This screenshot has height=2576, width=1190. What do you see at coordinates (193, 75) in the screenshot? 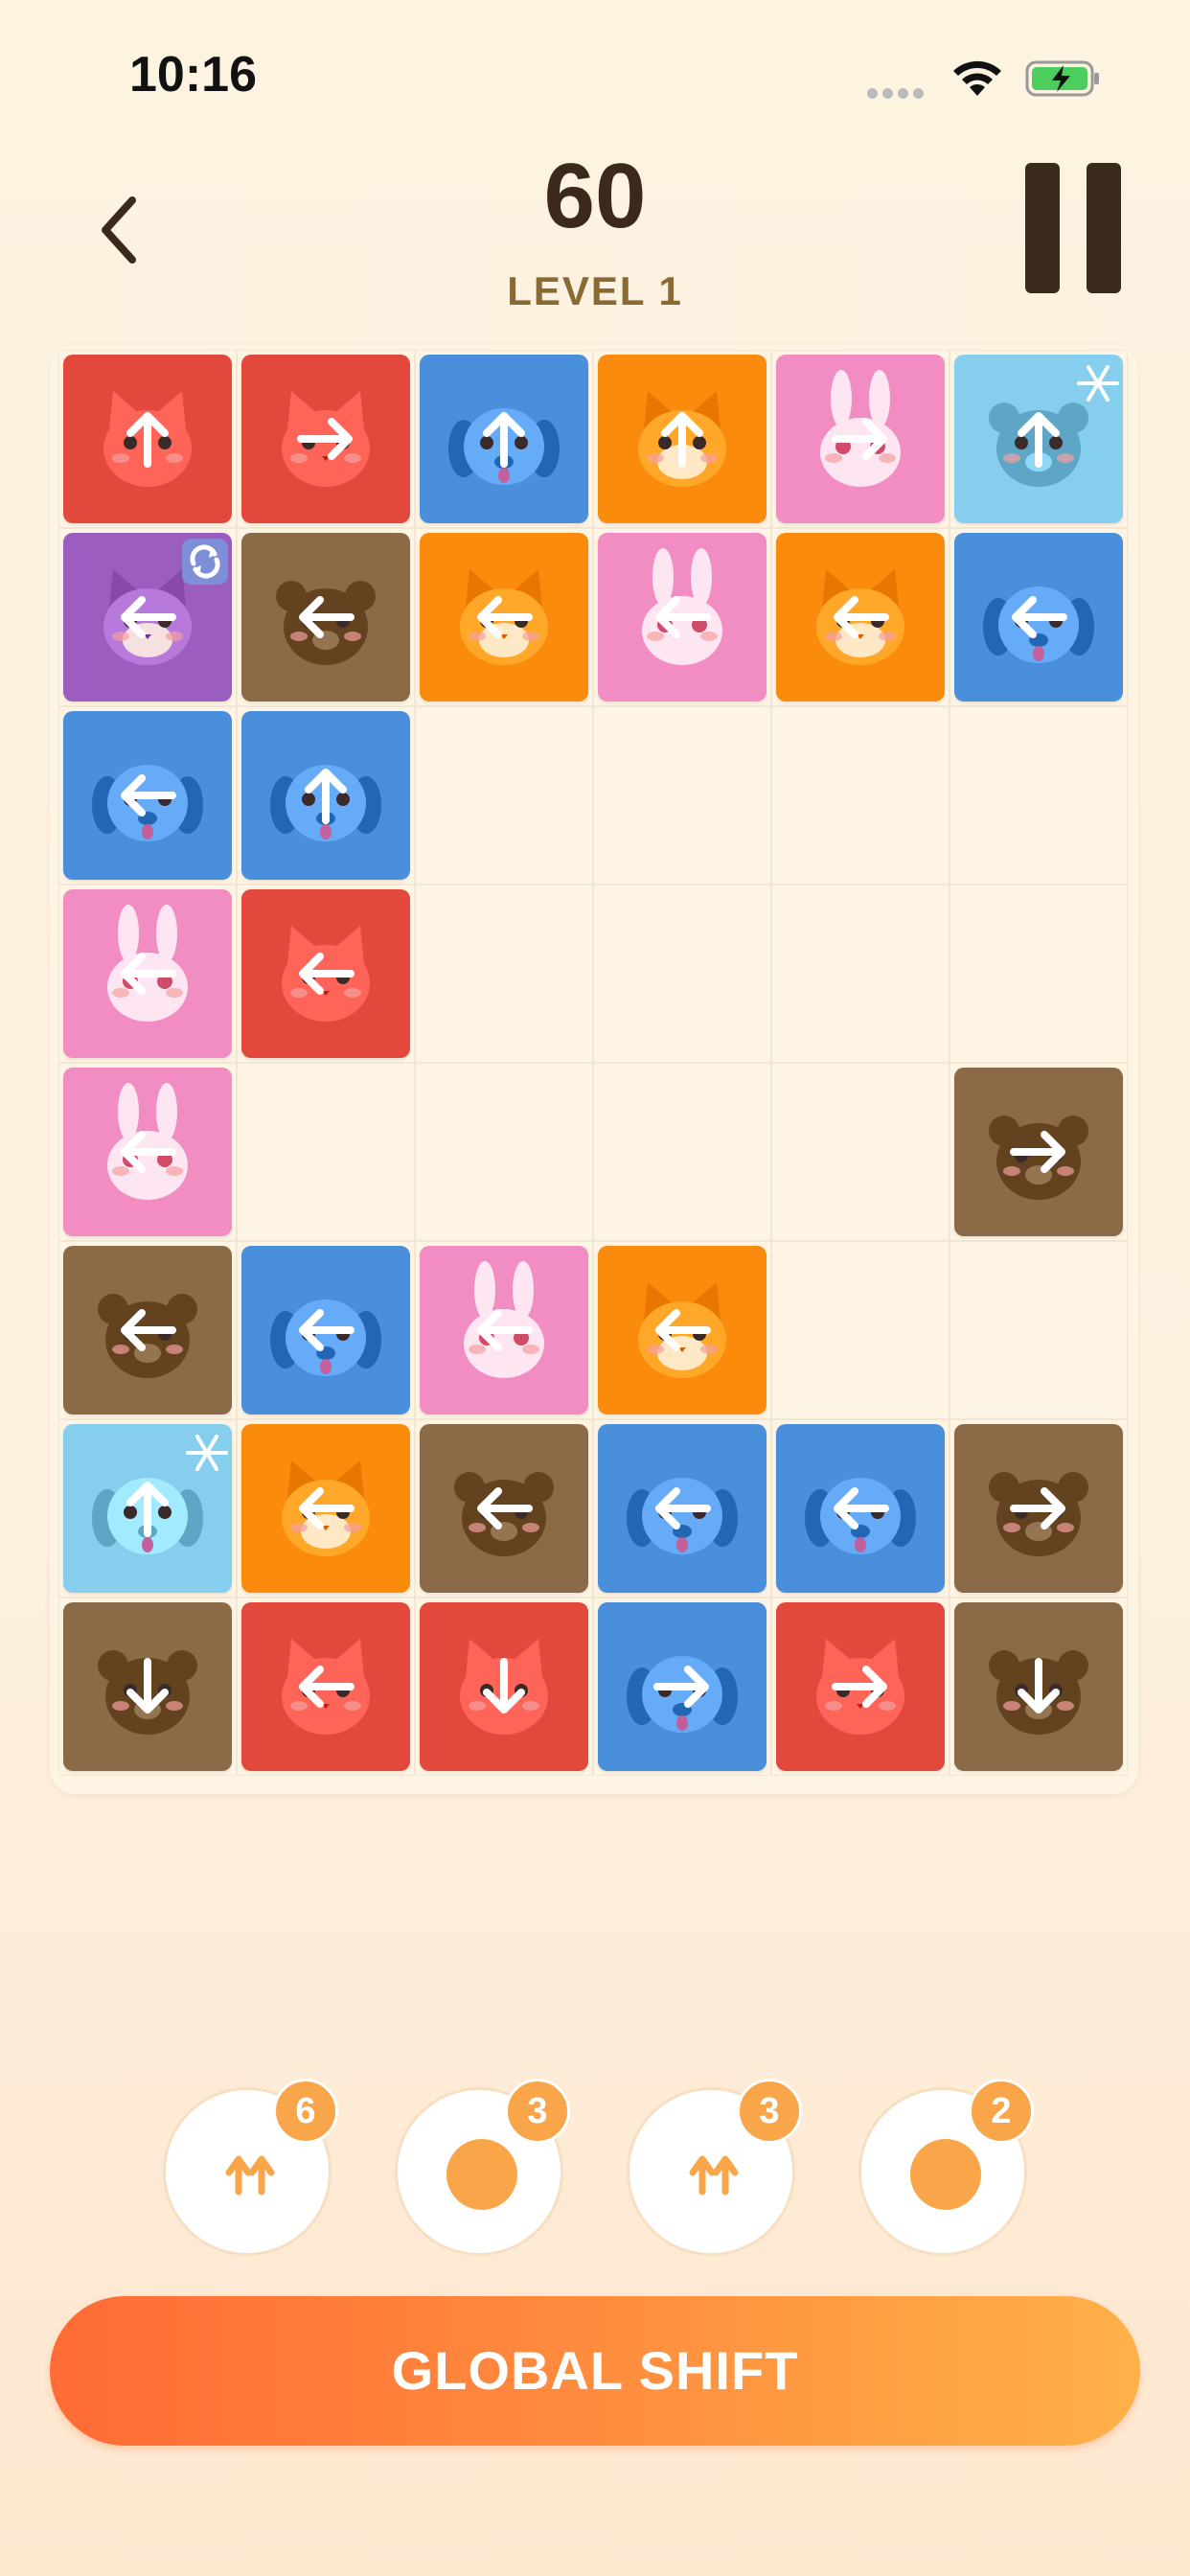
I see `status-time: 10:16` at bounding box center [193, 75].